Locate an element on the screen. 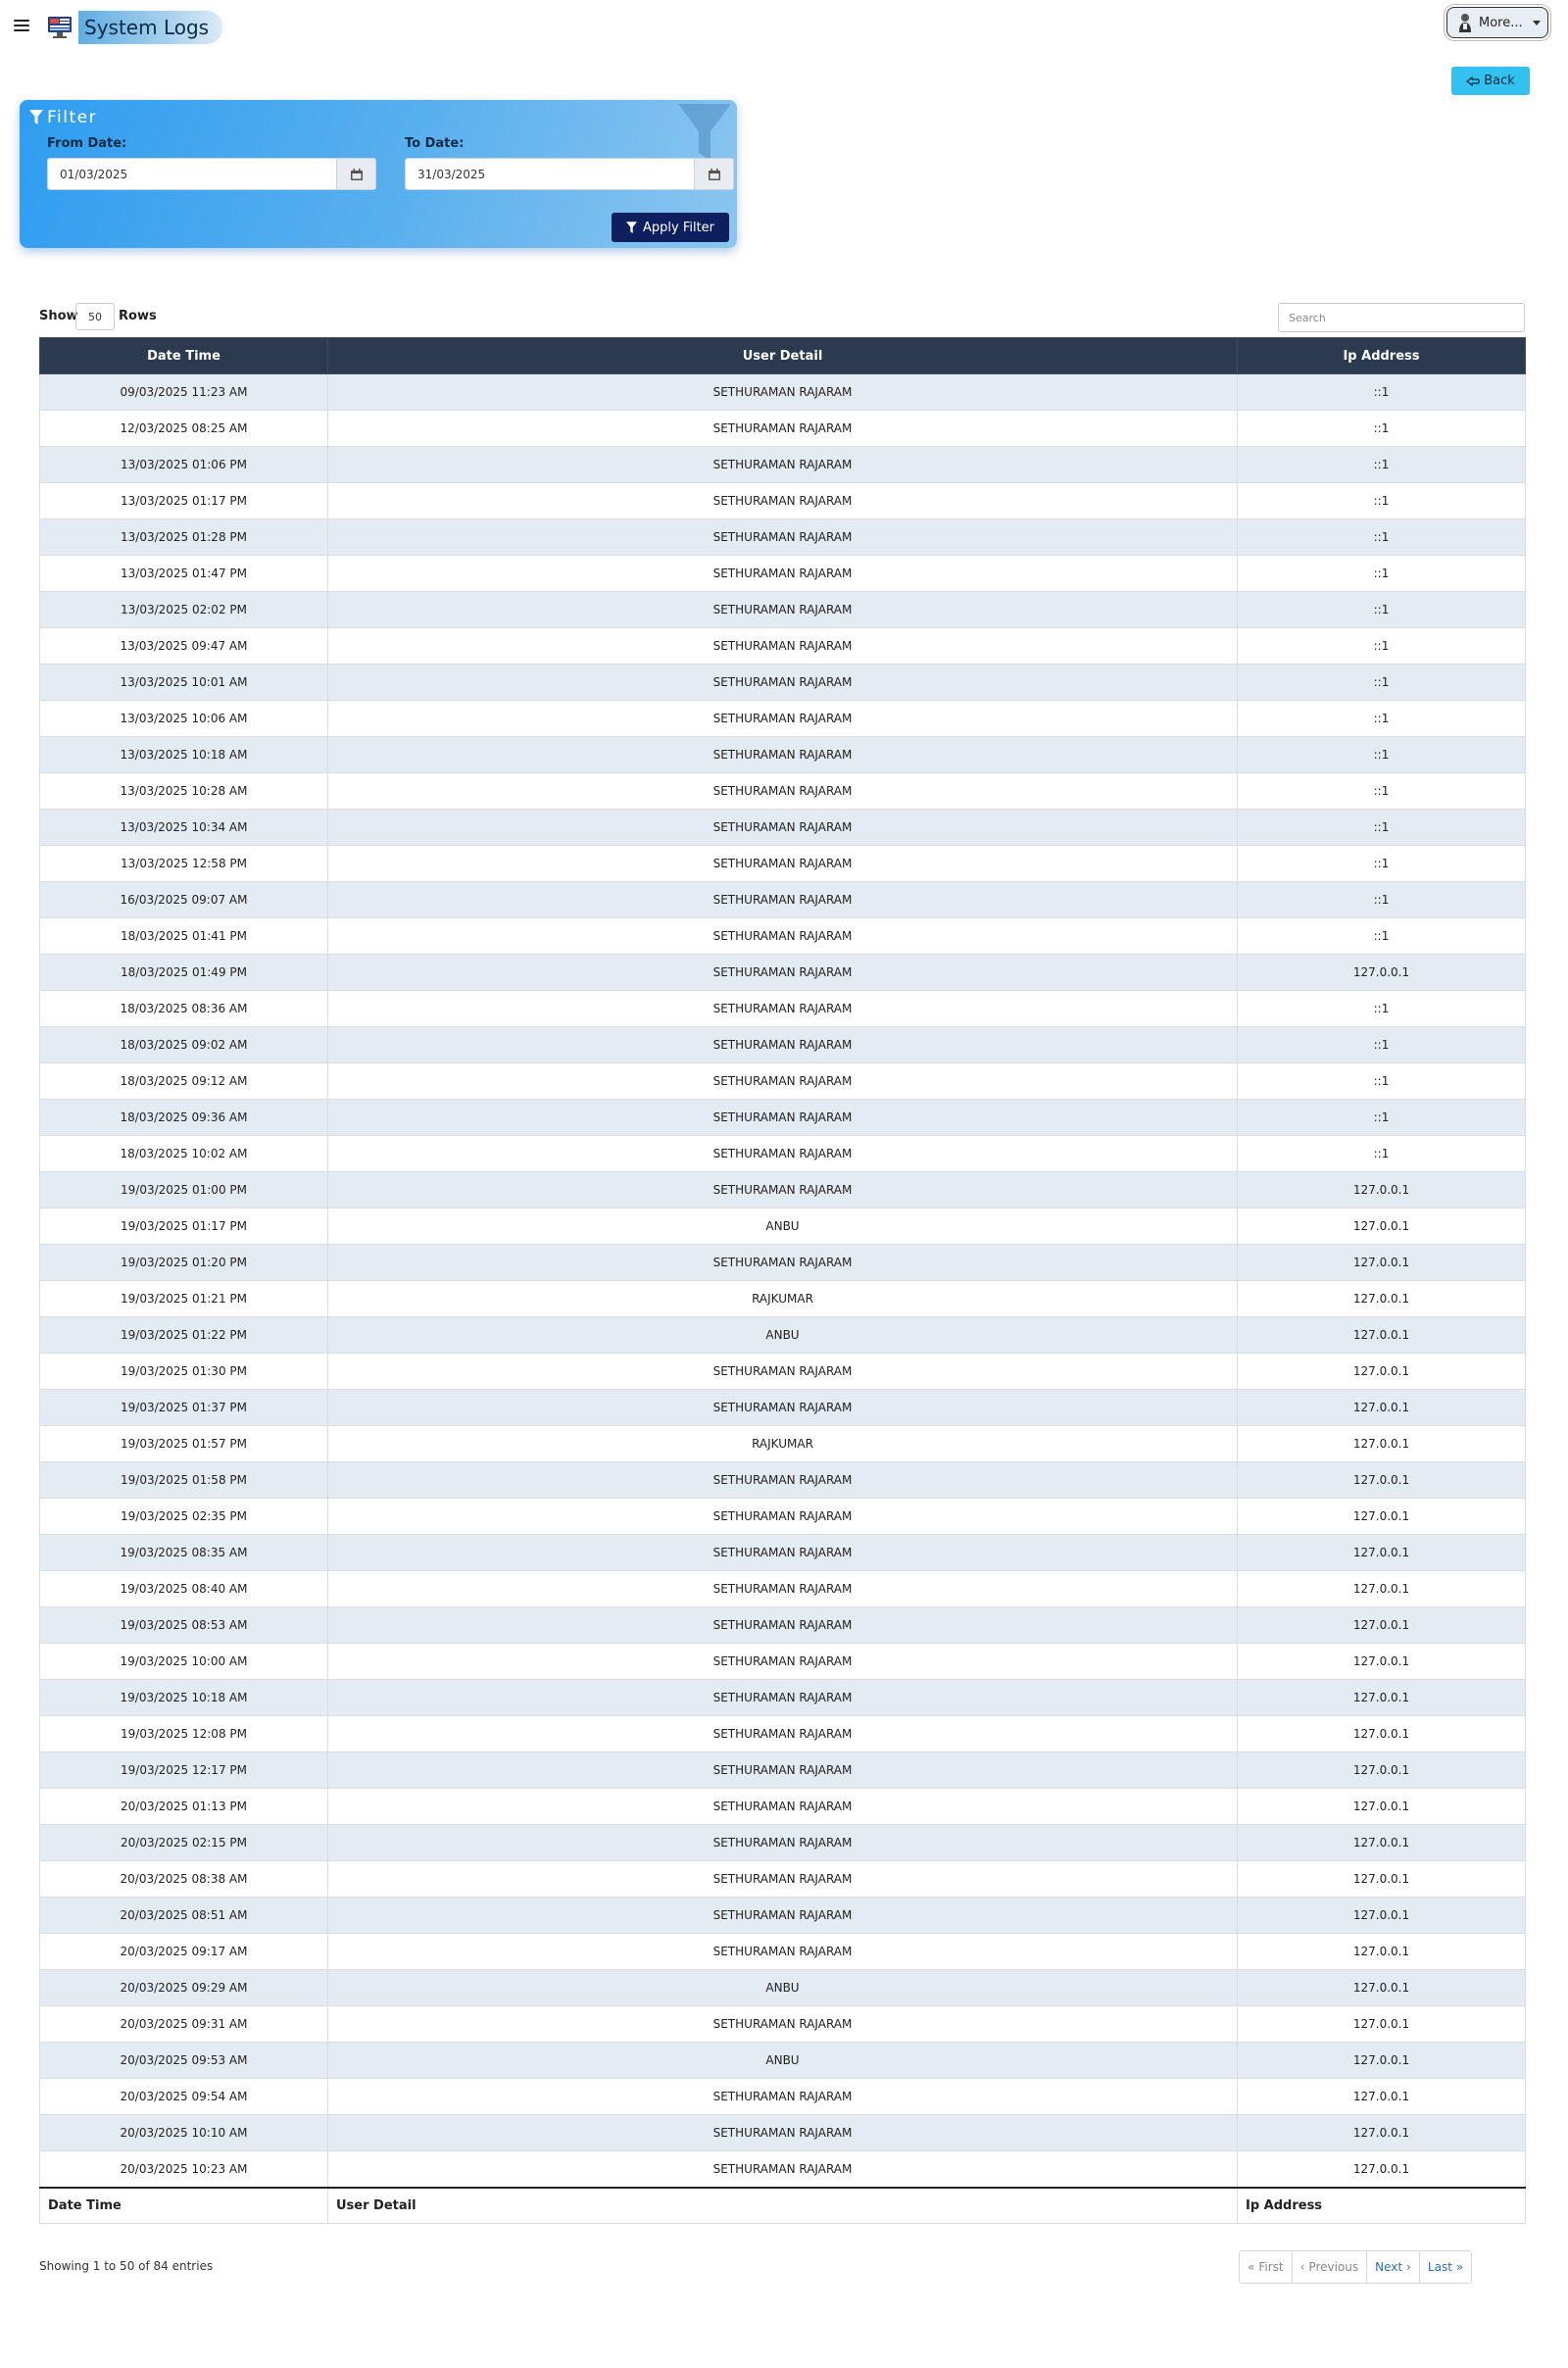  cell-date-time: 19/03/2025 01:22 PM is located at coordinates (183, 1335).